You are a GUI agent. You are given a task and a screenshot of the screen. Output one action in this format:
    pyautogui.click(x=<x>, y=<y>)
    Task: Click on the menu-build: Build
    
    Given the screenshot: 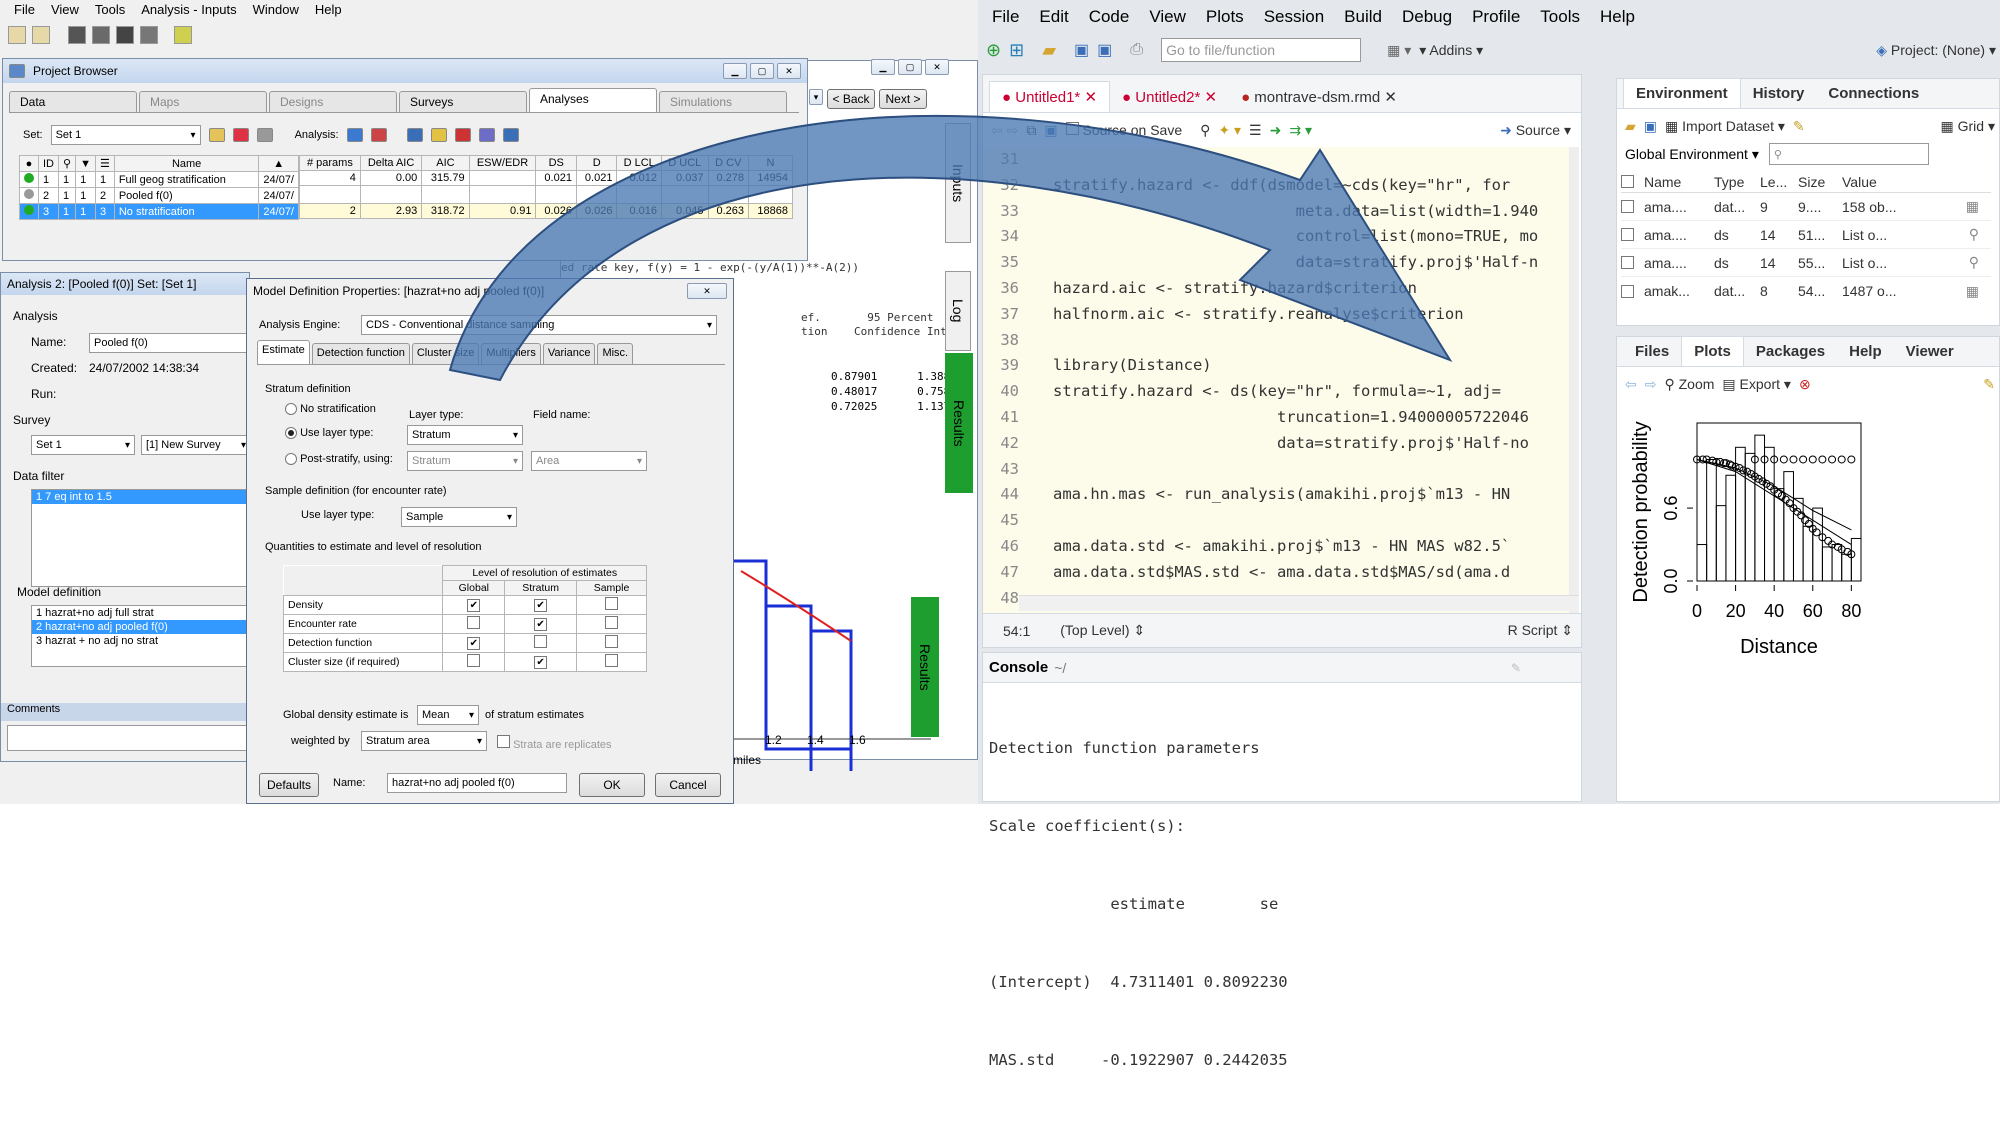 What is the action you would take?
    pyautogui.click(x=1363, y=17)
    